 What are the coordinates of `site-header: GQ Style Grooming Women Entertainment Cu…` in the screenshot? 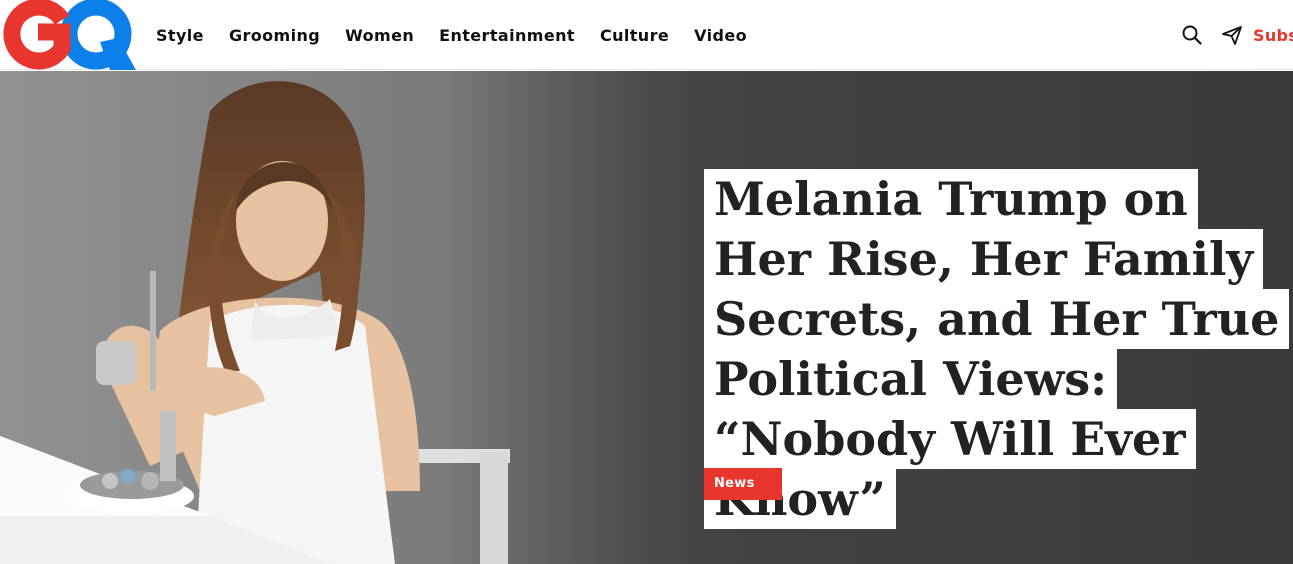 It's located at (646, 35).